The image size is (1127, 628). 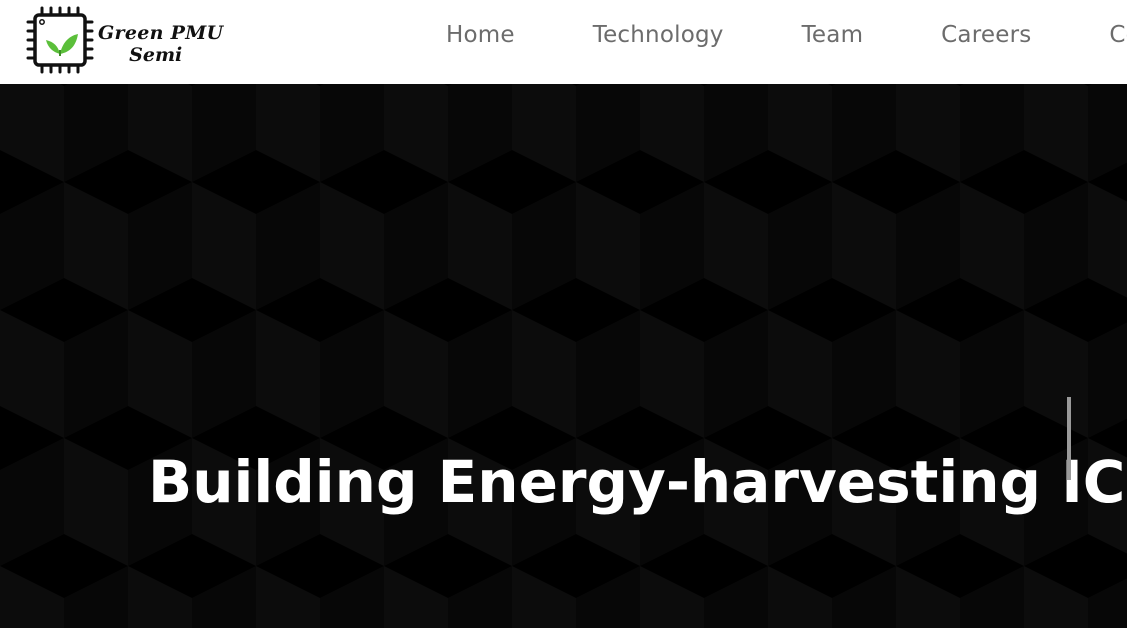 I want to click on nav-team: Team, so click(x=833, y=35).